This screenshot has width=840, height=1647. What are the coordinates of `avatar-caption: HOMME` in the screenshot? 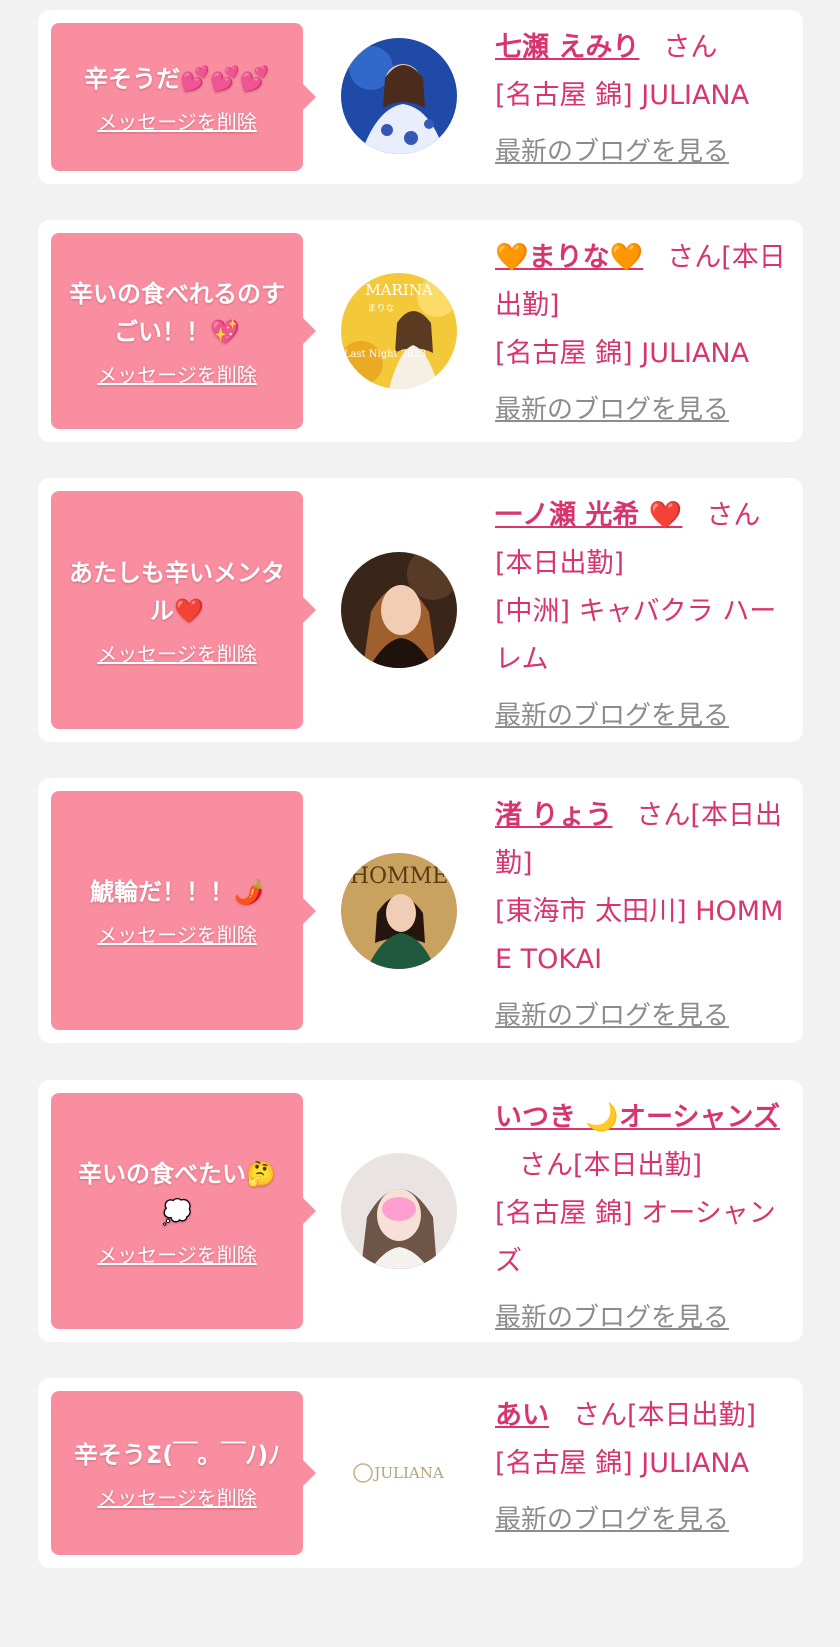 It's located at (399, 876).